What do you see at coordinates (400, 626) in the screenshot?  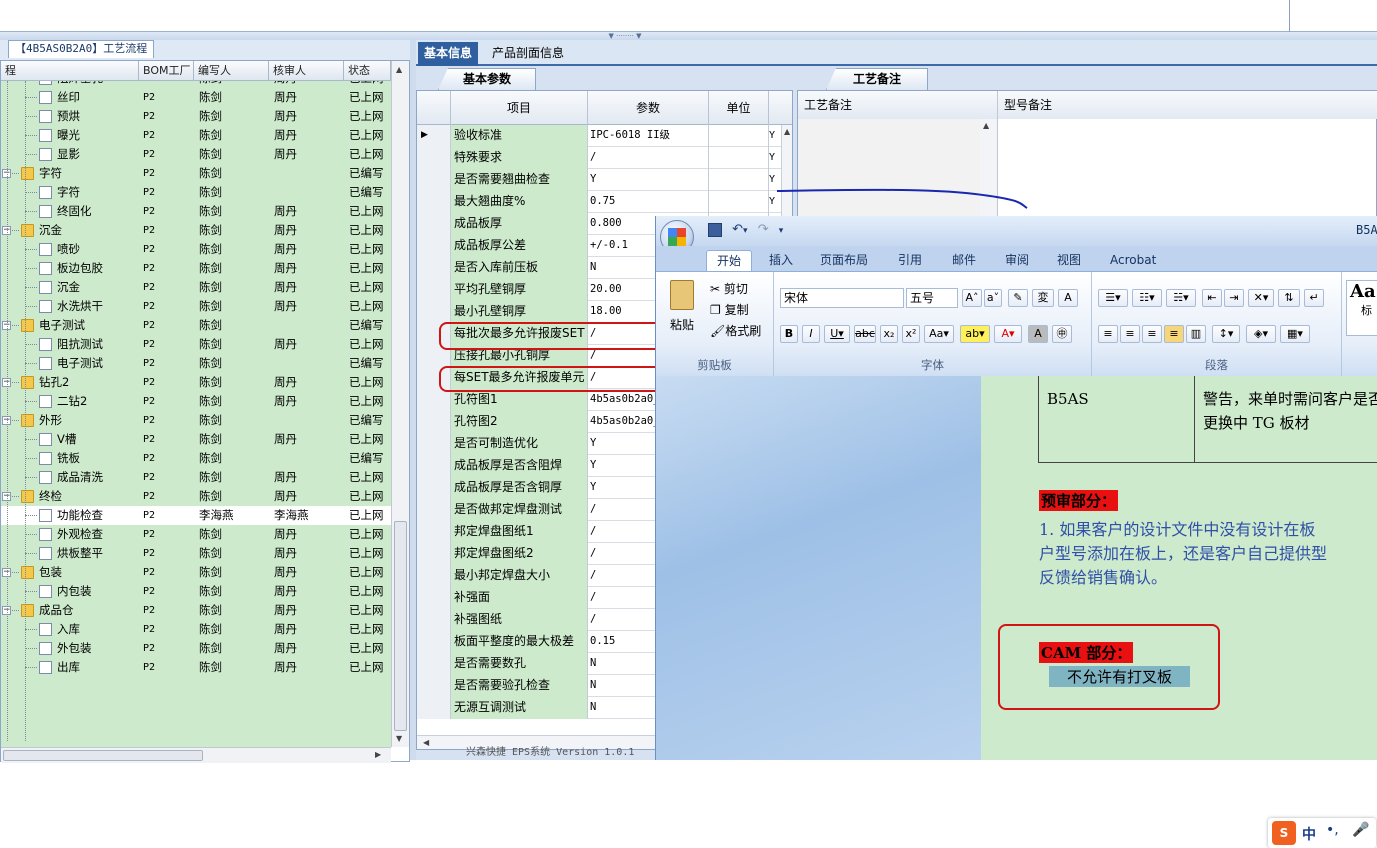 I see `tree-scroll-thumb` at bounding box center [400, 626].